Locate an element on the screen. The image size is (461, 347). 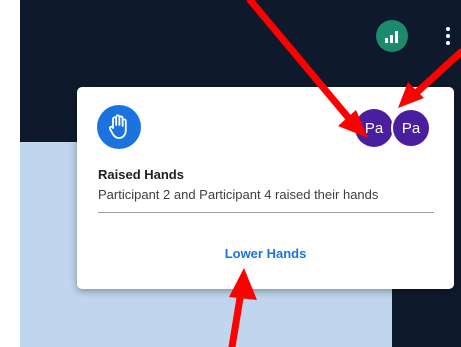
notification-title: Raised Hands is located at coordinates (141, 174).